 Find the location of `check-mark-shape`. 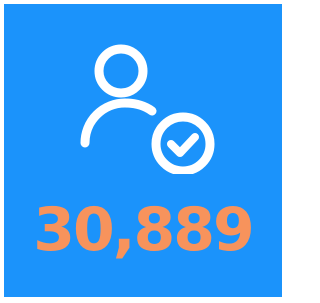

check-mark-shape is located at coordinates (183, 145).